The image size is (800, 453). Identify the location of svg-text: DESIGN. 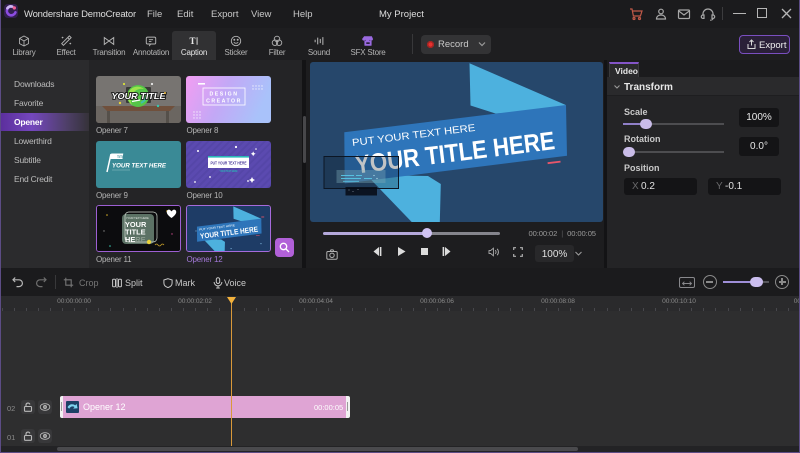
(224, 95).